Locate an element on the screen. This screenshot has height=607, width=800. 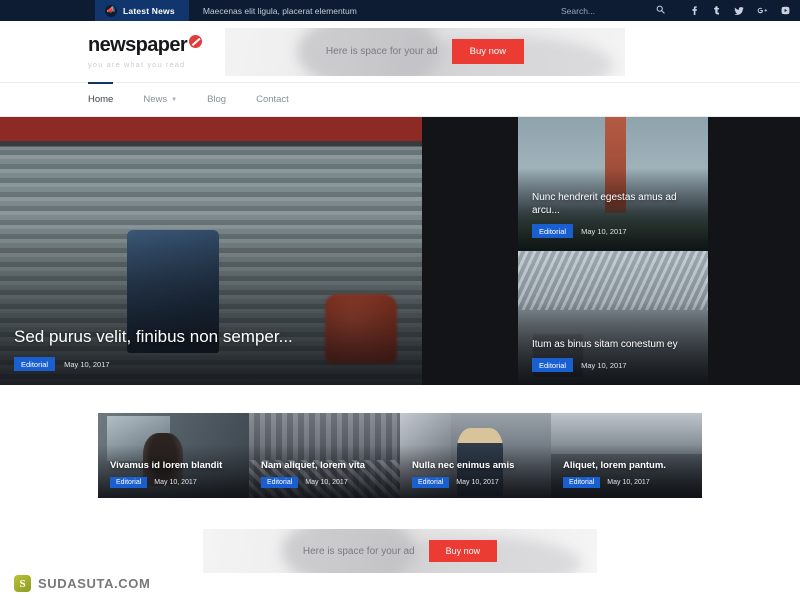
hero-mid-dark-band is located at coordinates (470, 251).